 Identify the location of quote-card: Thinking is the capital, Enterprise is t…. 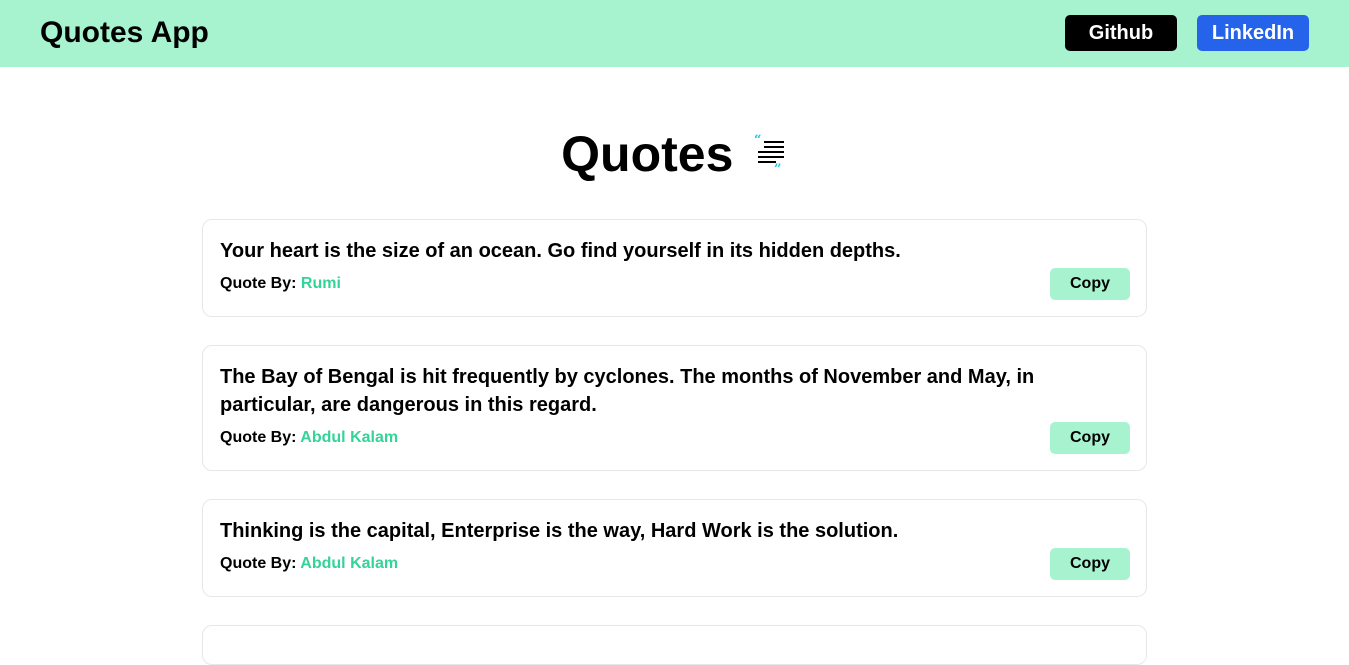
(674, 548).